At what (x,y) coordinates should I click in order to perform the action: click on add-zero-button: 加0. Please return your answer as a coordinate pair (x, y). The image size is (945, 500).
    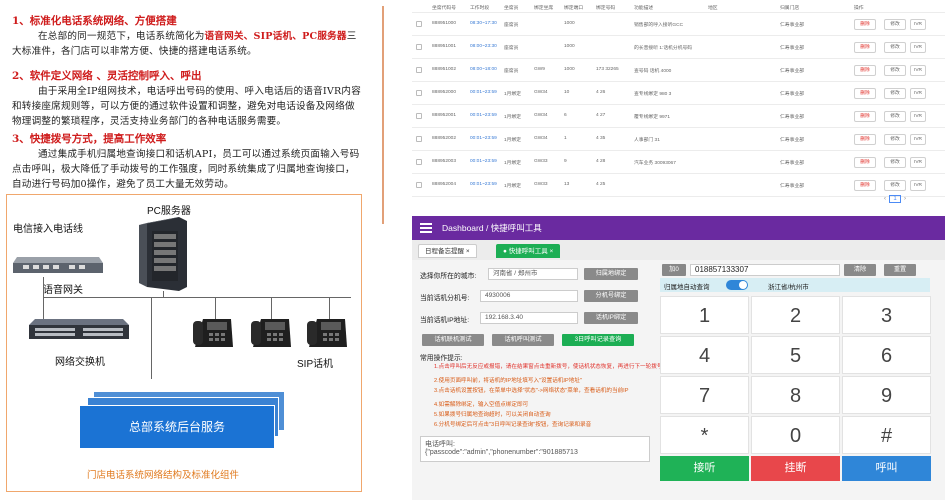
    Looking at the image, I should click on (674, 270).